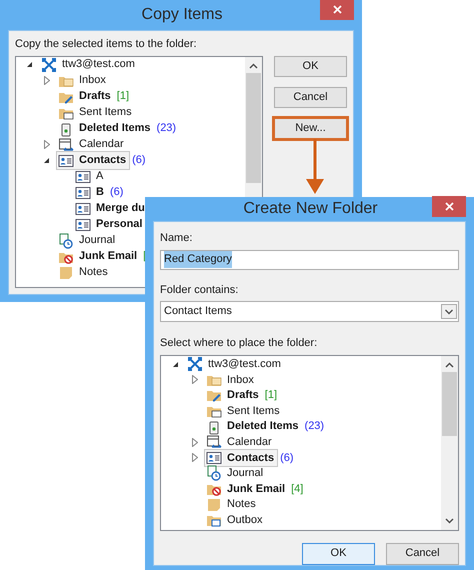  I want to click on folder-item: Merge du, so click(111, 208).